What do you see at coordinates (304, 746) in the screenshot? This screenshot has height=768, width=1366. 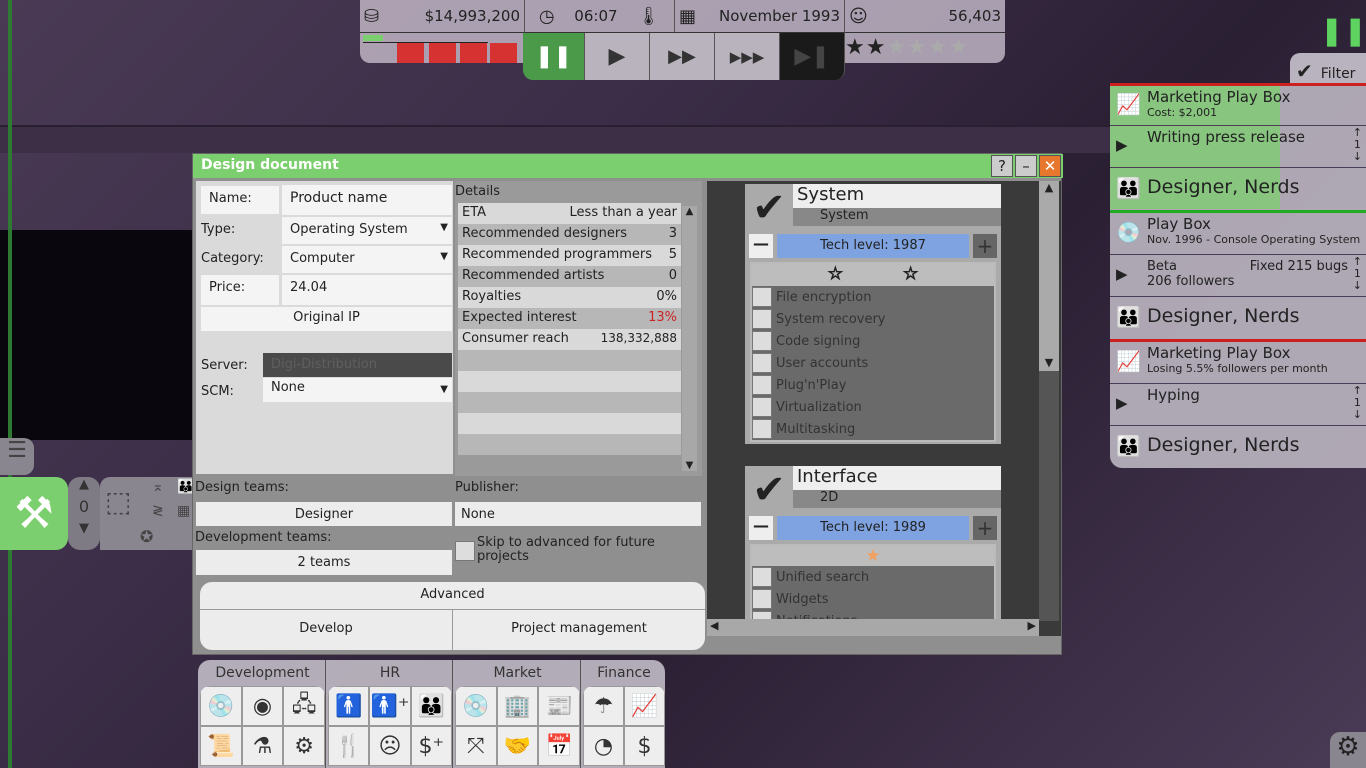 I see `automation-icon: ⚙` at bounding box center [304, 746].